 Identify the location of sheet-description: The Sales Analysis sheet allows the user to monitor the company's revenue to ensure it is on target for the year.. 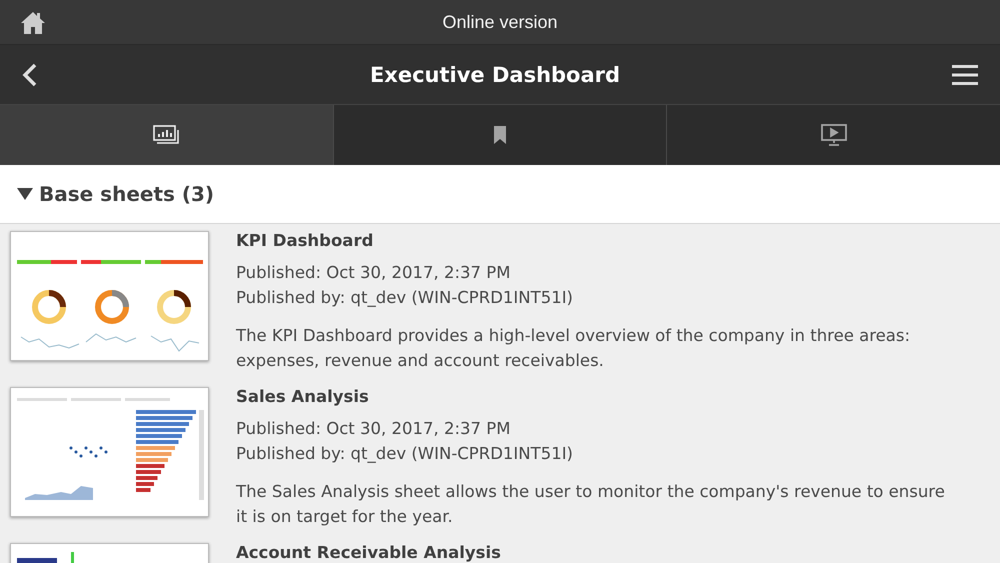
(591, 504).